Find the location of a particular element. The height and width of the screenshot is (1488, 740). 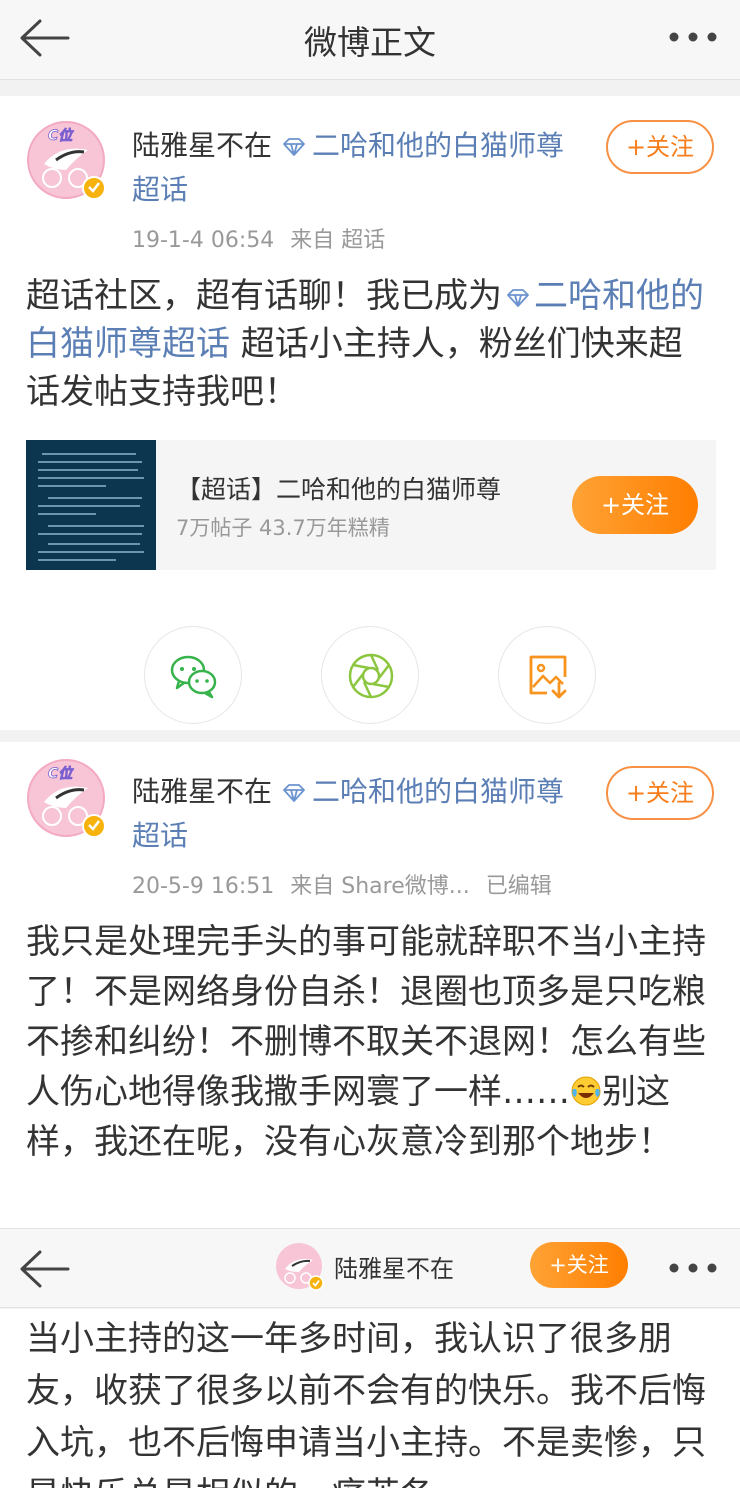

back-arrow-icon is located at coordinates (44, 1269).